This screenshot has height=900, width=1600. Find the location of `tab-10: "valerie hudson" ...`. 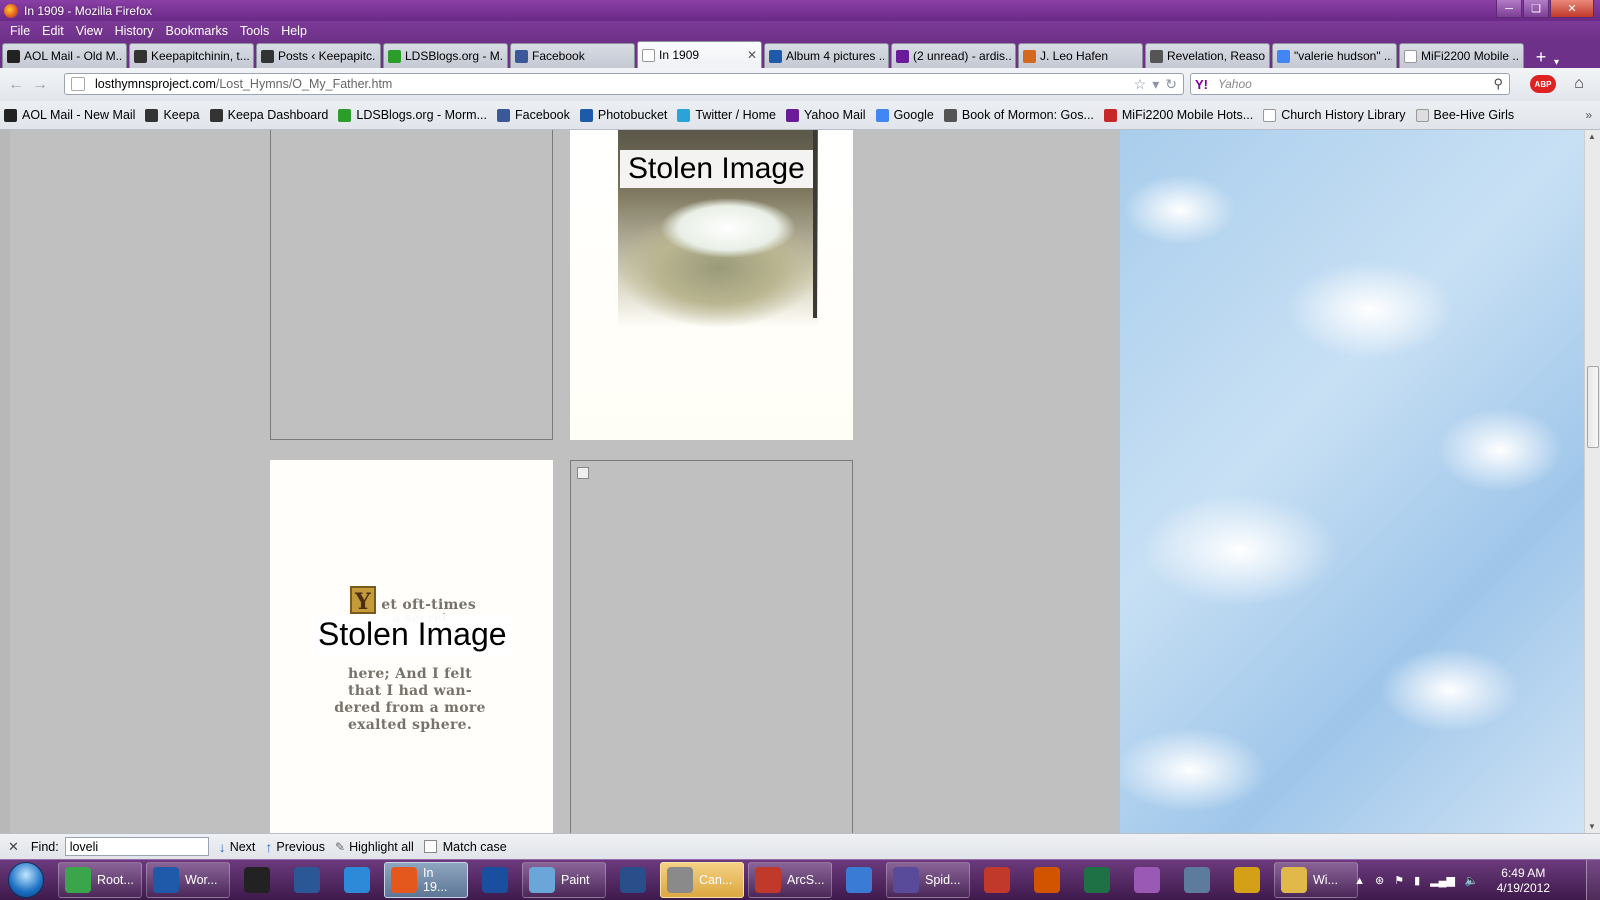

tab-10: "valerie hudson" ... is located at coordinates (1334, 55).